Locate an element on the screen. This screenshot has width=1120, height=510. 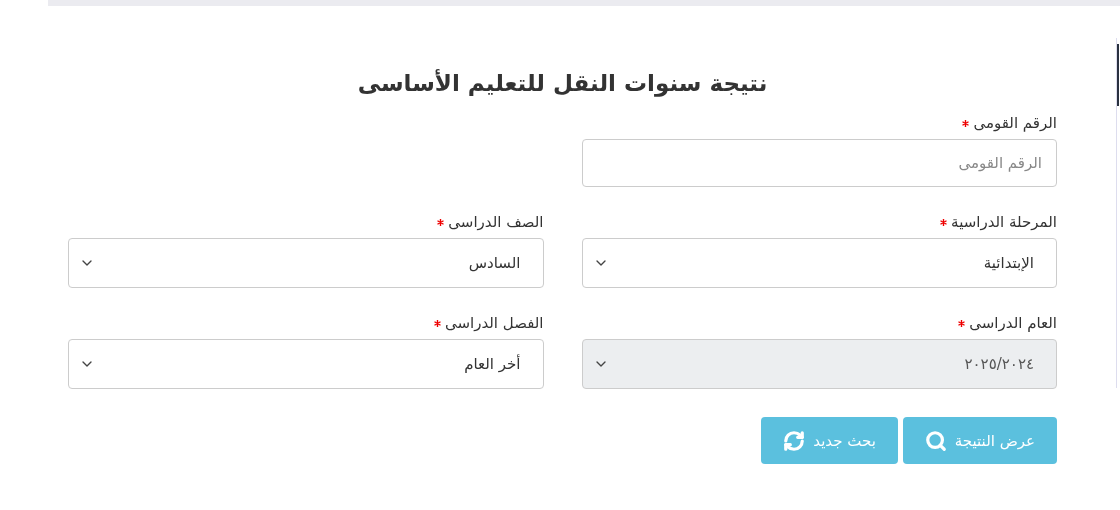
field-label: الصف الدراسى is located at coordinates (496, 222).